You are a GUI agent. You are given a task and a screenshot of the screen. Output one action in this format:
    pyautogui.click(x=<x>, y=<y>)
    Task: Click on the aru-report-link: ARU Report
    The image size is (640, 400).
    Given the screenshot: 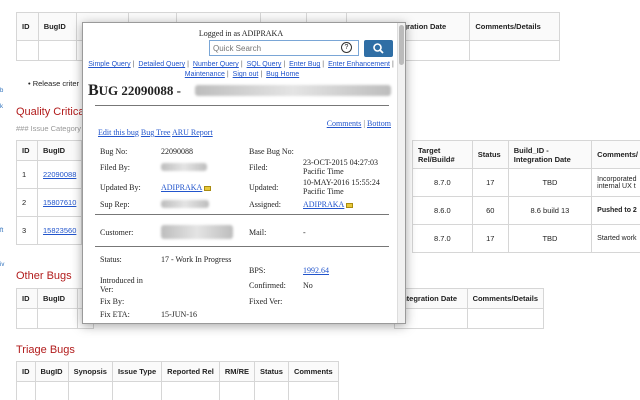 What is the action you would take?
    pyautogui.click(x=192, y=132)
    